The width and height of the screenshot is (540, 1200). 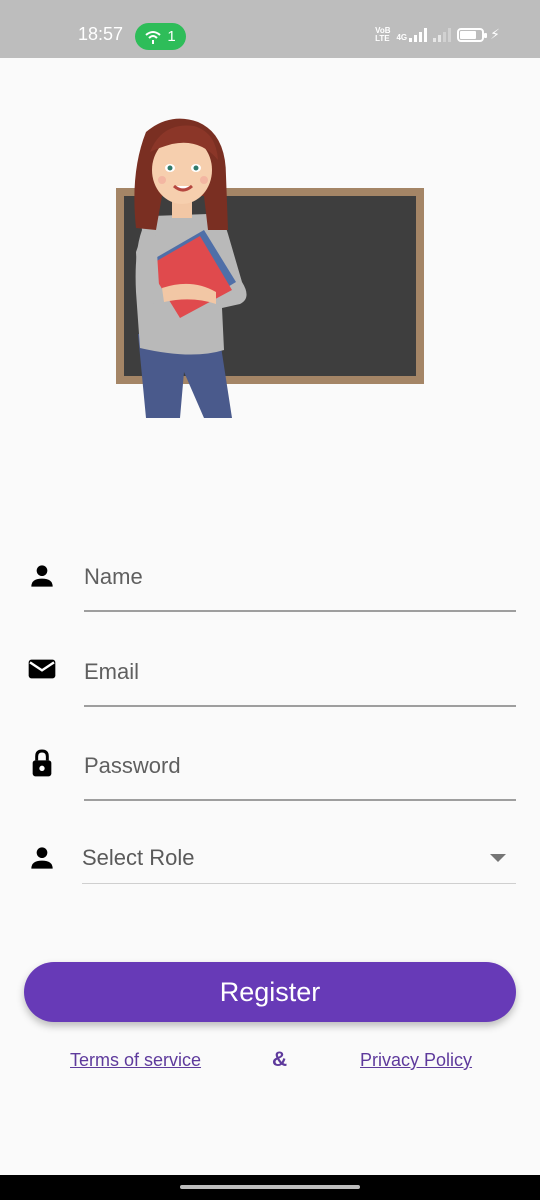 I want to click on signal-1-icon: 4G, so click(x=412, y=34).